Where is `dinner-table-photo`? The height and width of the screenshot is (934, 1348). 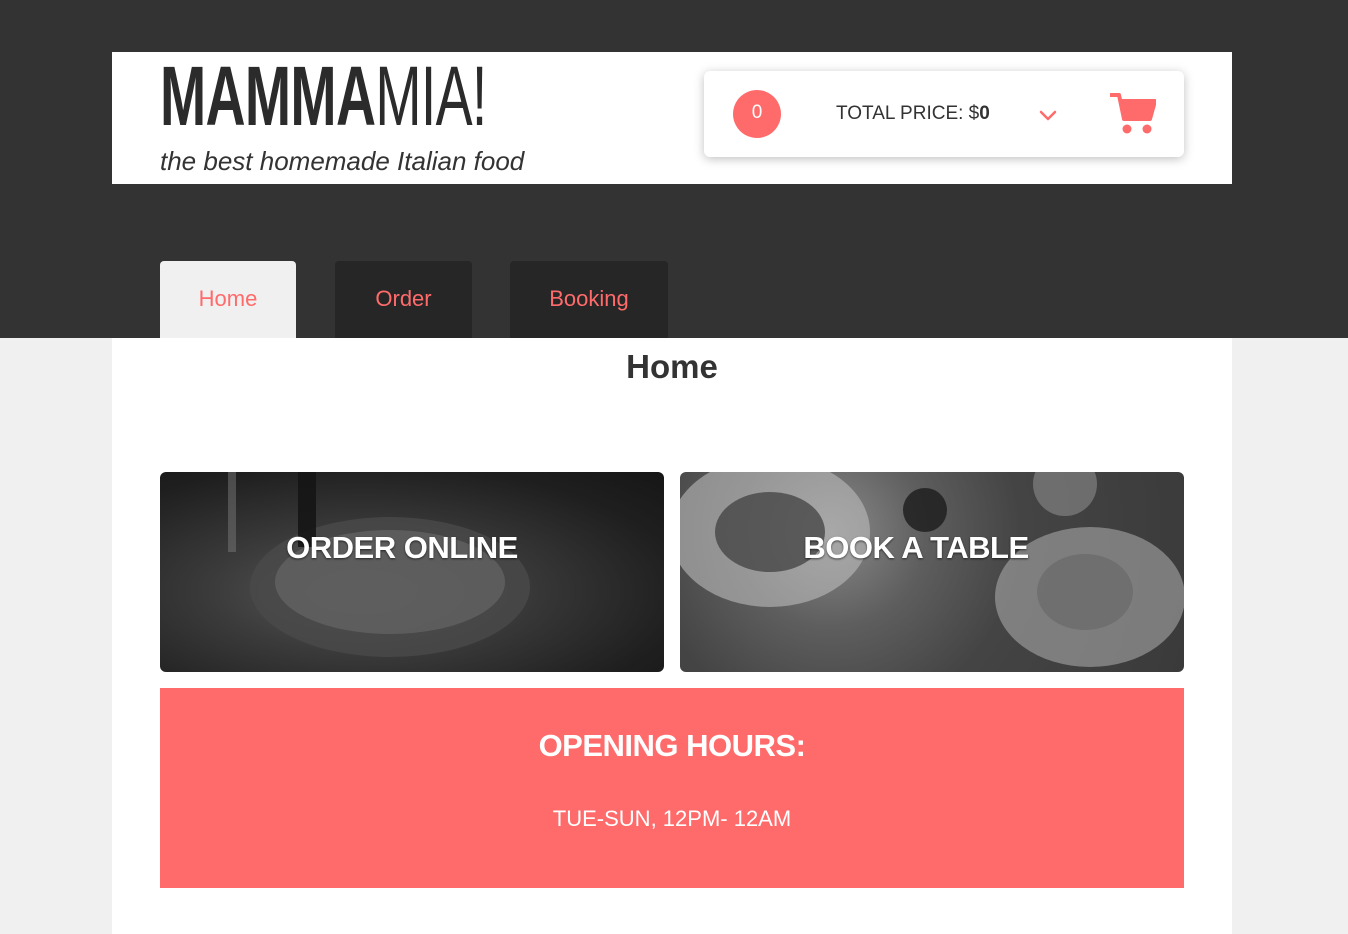 dinner-table-photo is located at coordinates (932, 569).